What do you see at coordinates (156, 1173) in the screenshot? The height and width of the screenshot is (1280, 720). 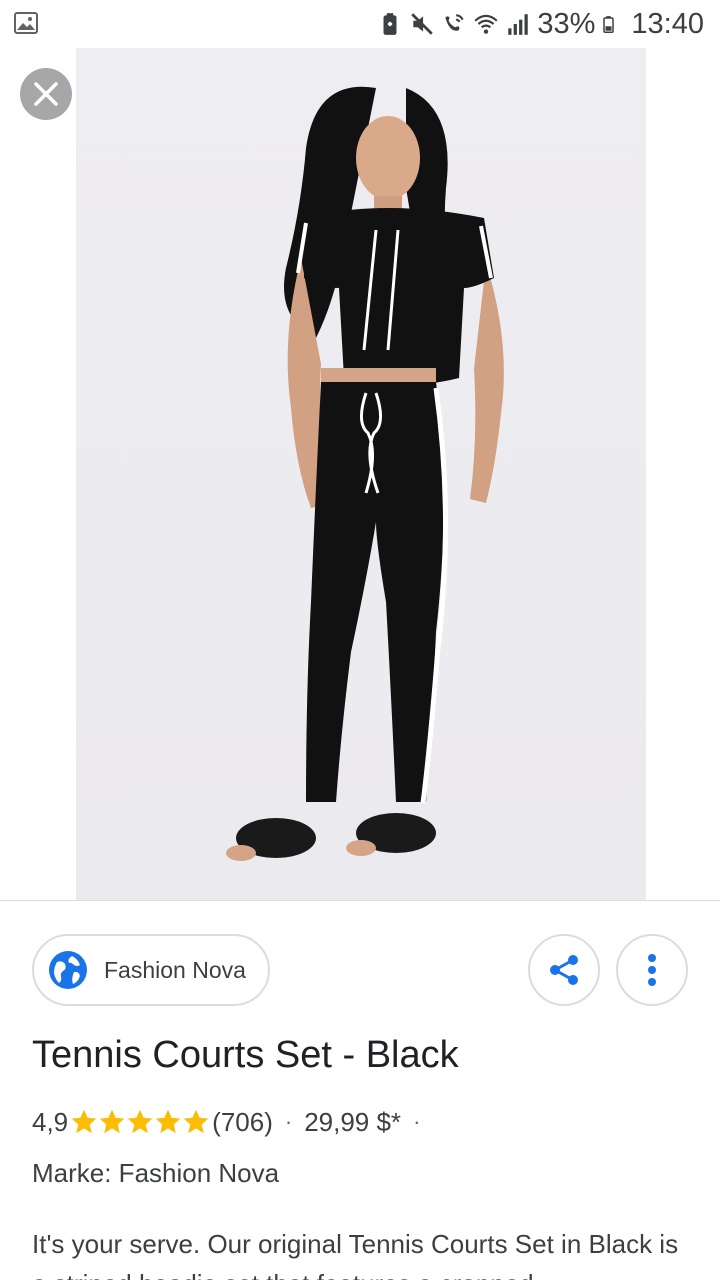 I see `brand-label: Marke: Fashion Nova` at bounding box center [156, 1173].